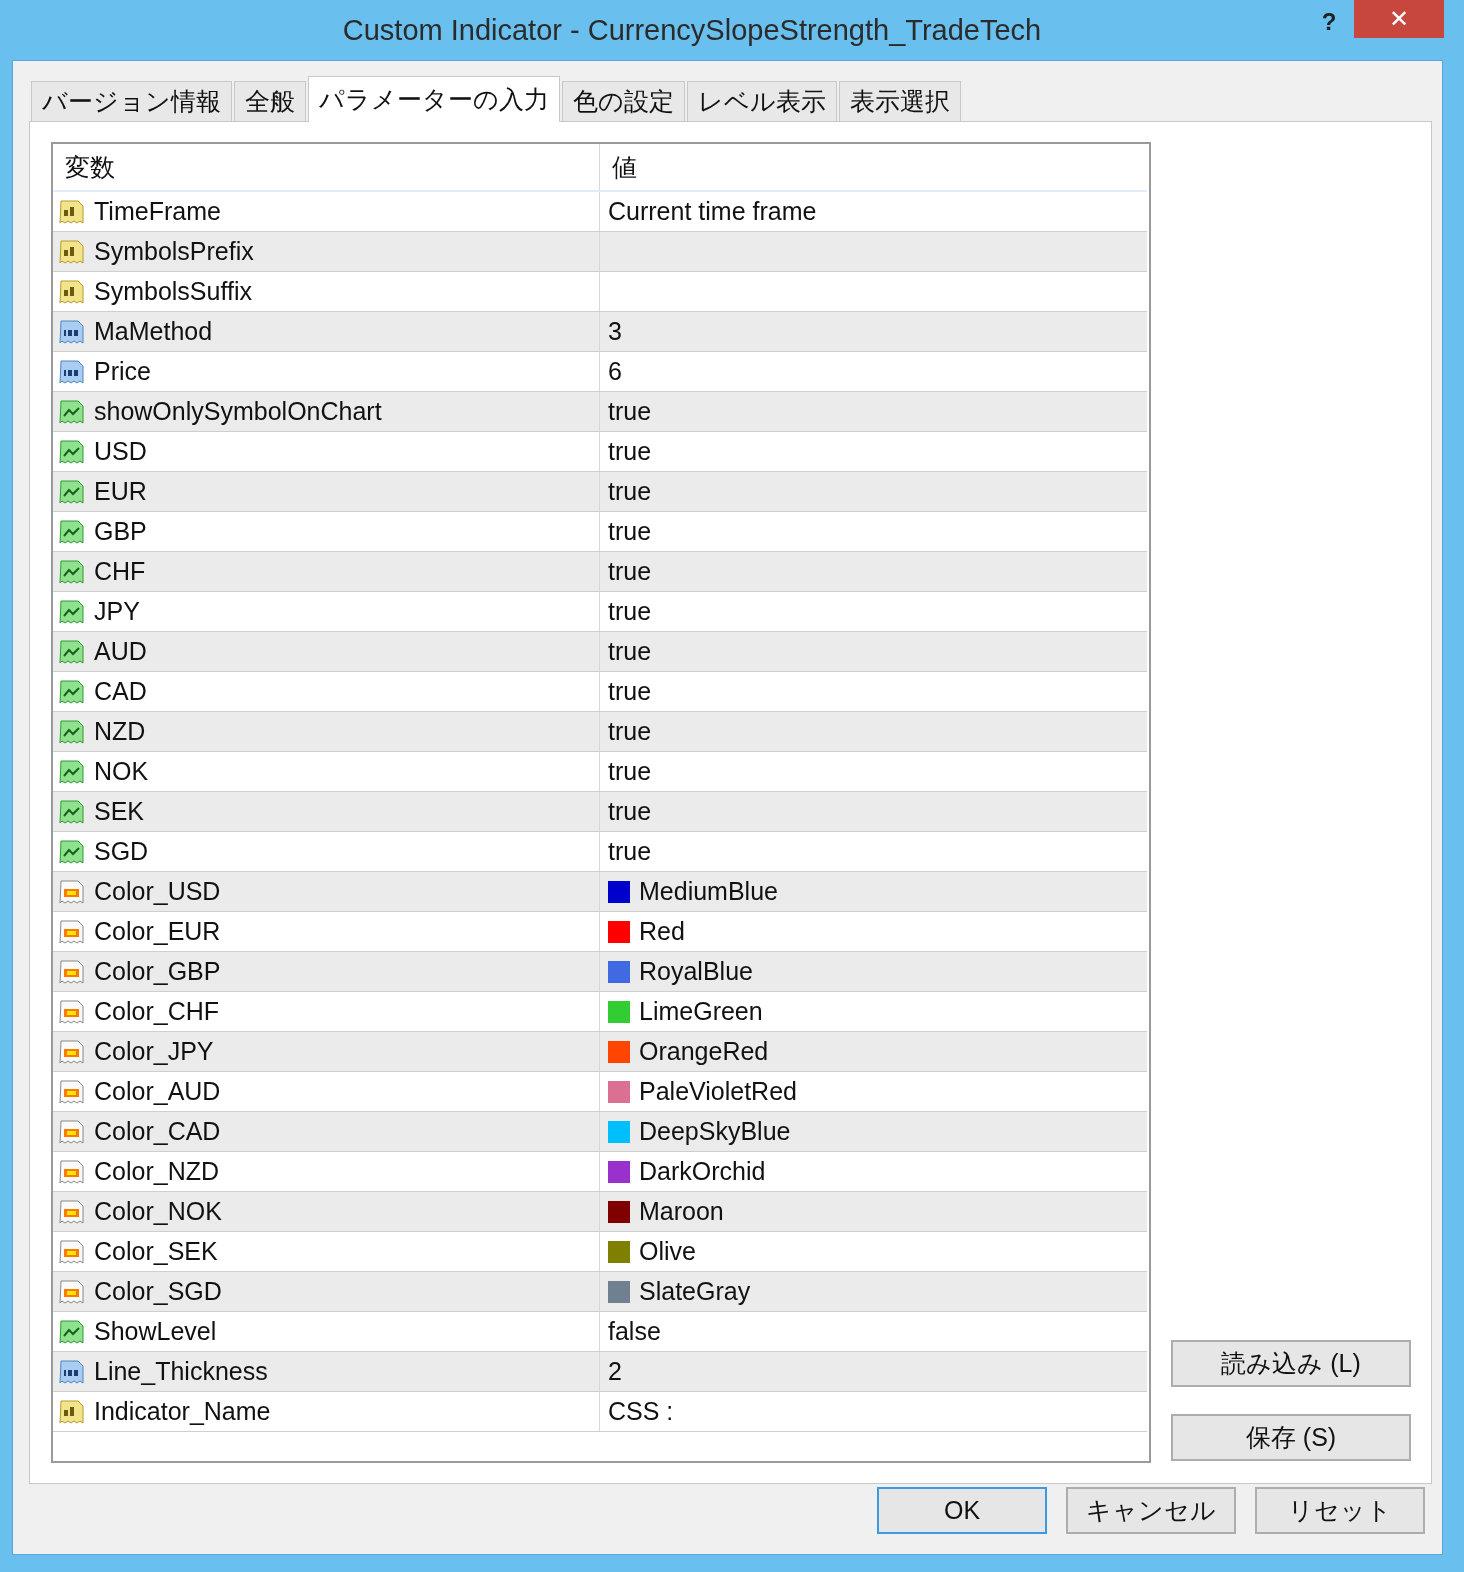 The height and width of the screenshot is (1572, 1464). What do you see at coordinates (119, 811) in the screenshot?
I see `parameter-name: SEK` at bounding box center [119, 811].